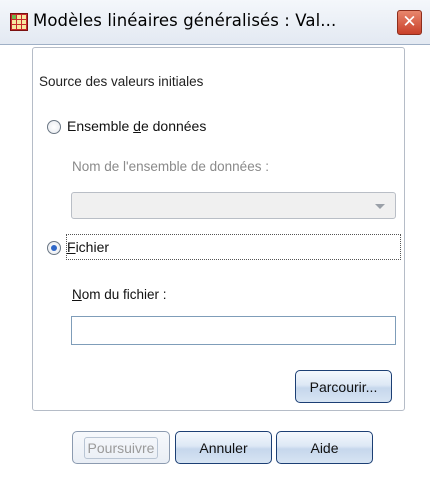 The height and width of the screenshot is (482, 430). What do you see at coordinates (121, 81) in the screenshot?
I see `group-legend: Source des valeurs initiales` at bounding box center [121, 81].